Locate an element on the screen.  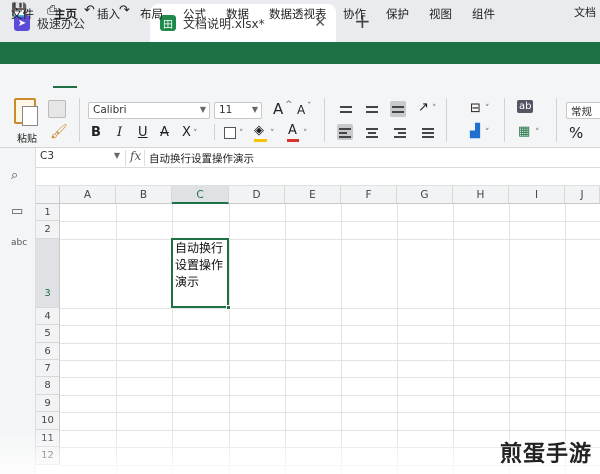
number-format-value: 常规 is located at coordinates (581, 112).